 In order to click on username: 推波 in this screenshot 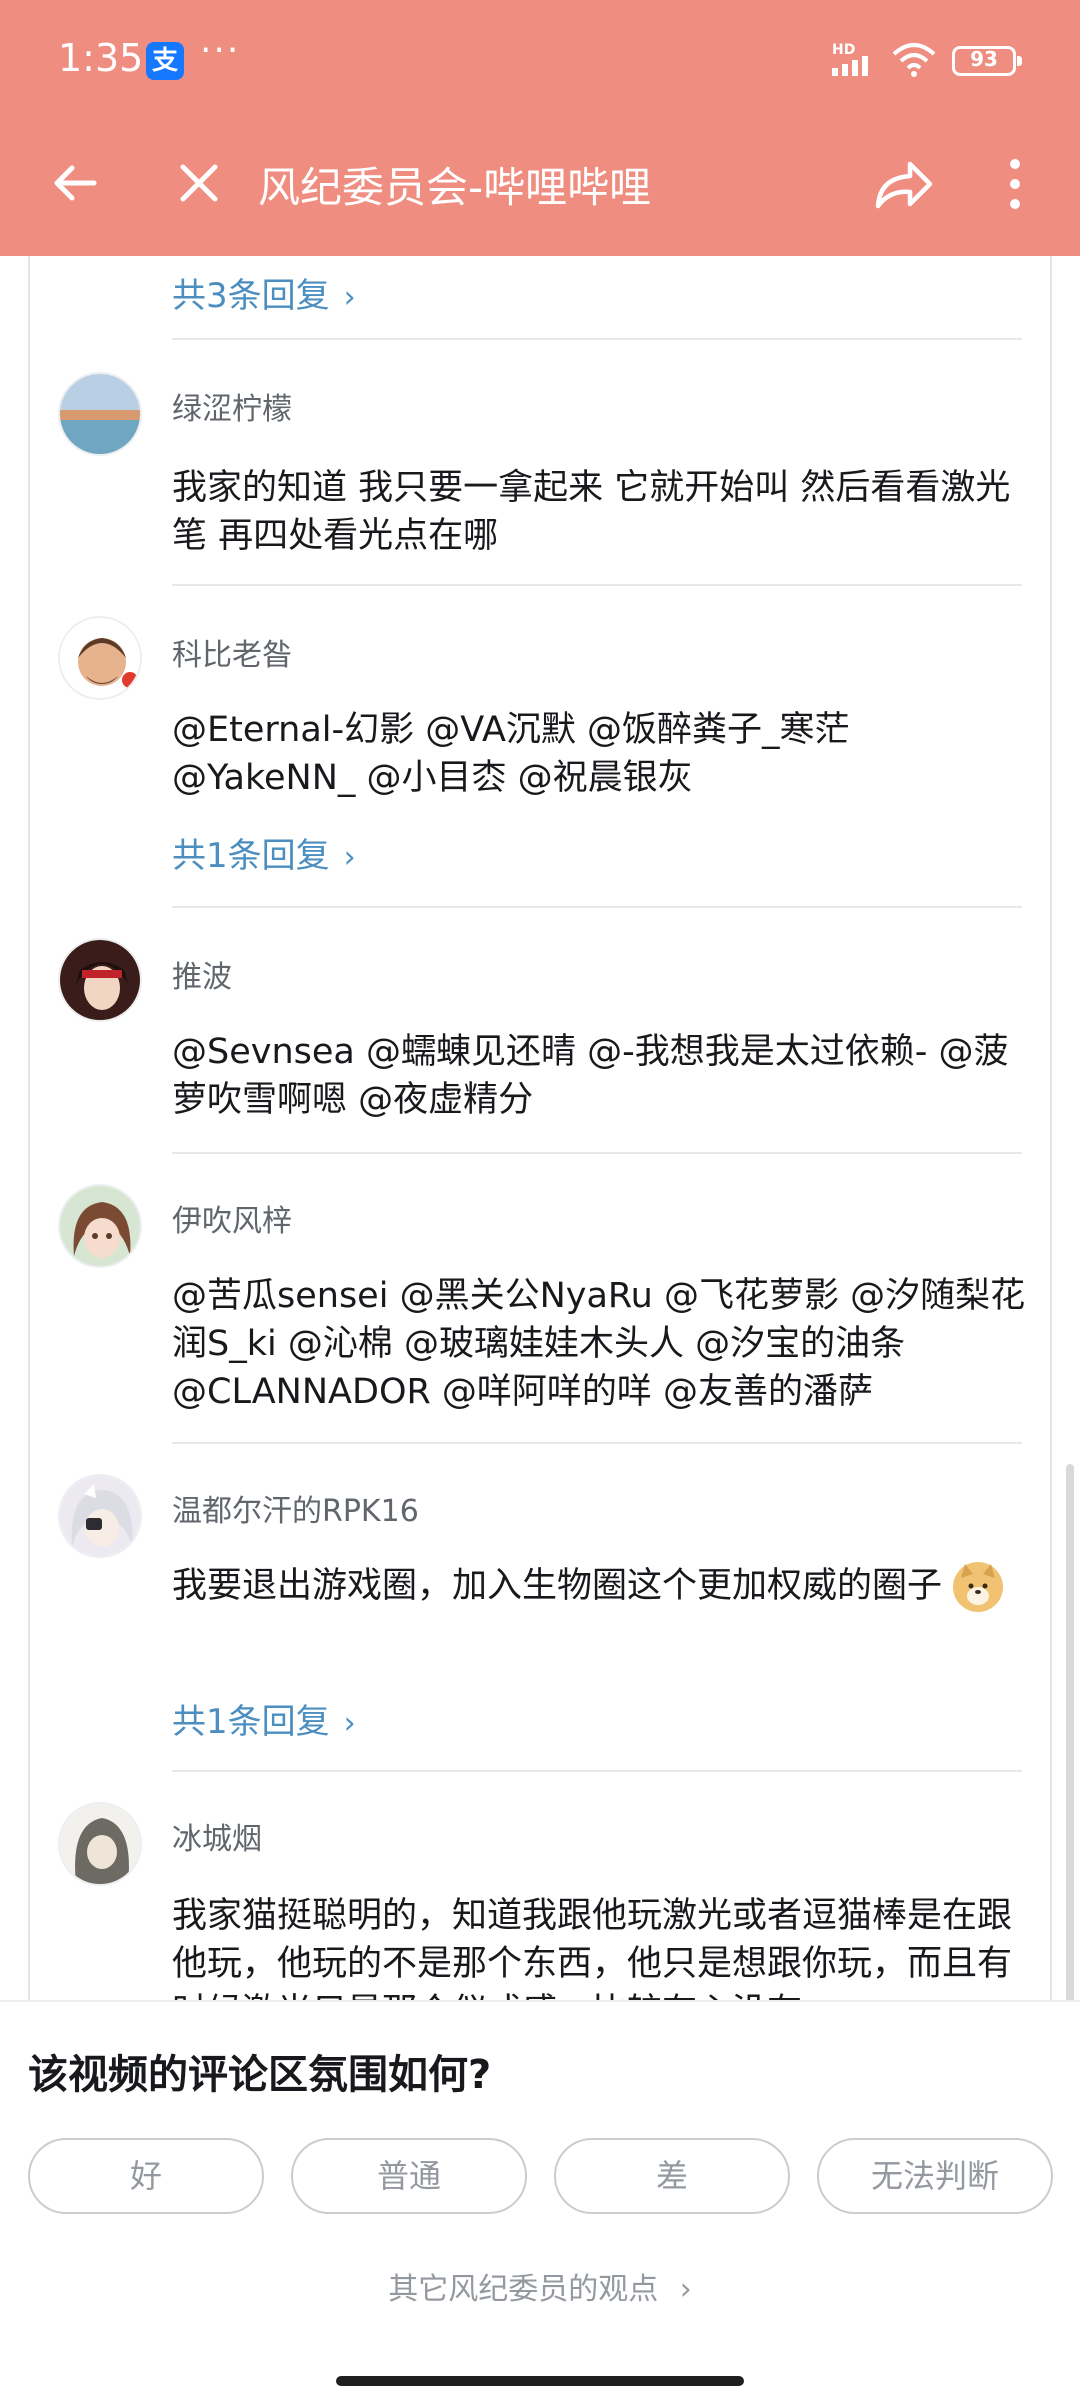, I will do `click(202, 974)`.